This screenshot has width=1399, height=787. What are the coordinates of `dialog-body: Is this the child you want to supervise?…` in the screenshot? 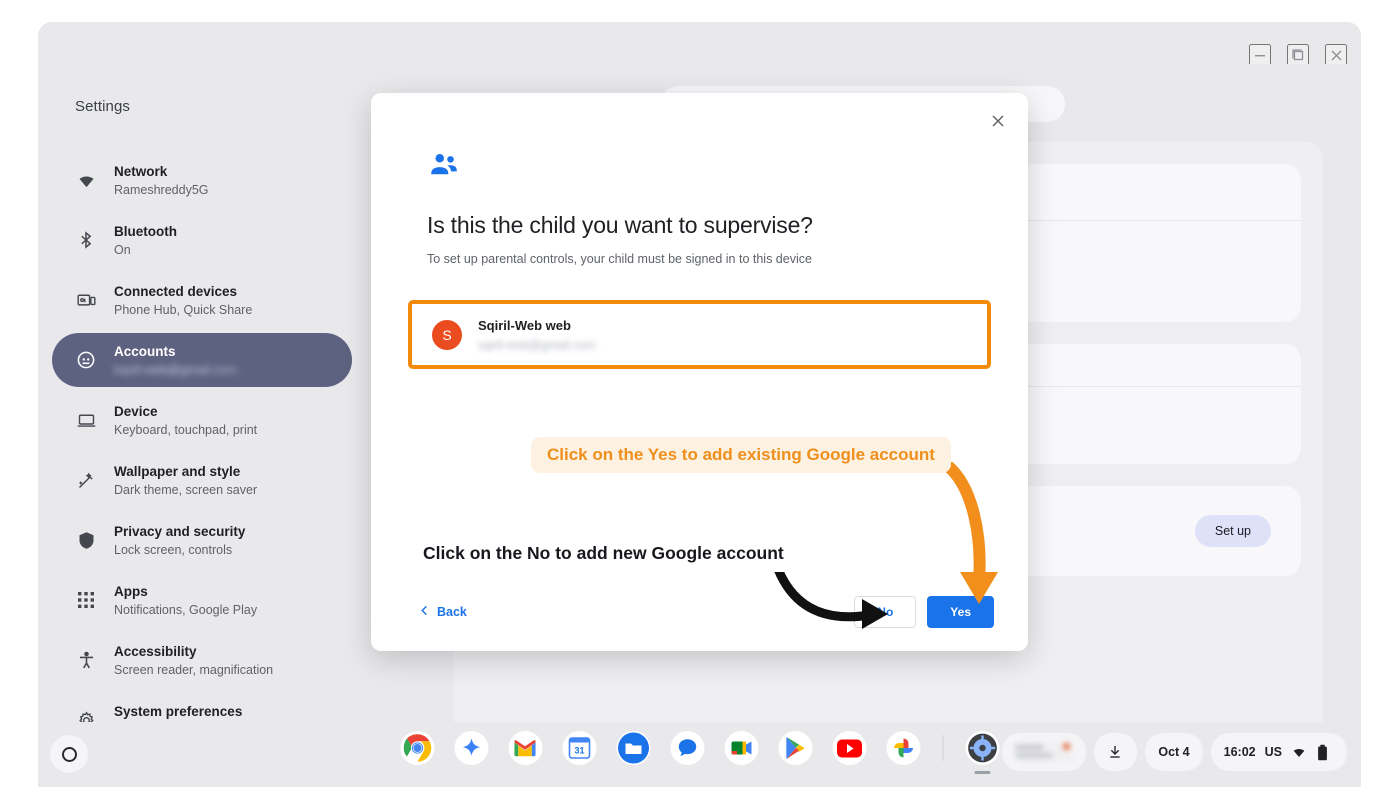 It's located at (699, 179).